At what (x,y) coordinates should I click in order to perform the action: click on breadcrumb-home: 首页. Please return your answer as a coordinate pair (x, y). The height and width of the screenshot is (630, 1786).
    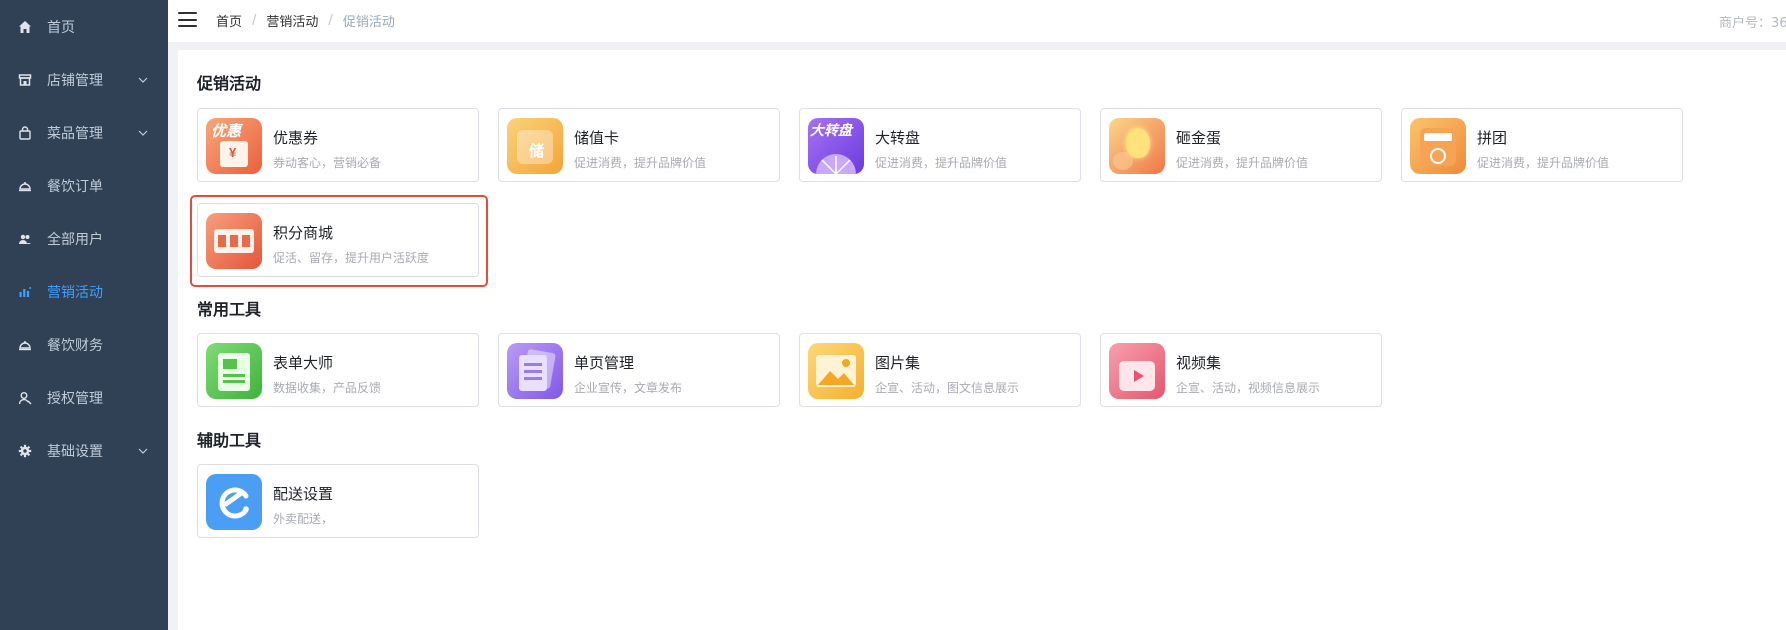
    Looking at the image, I should click on (229, 20).